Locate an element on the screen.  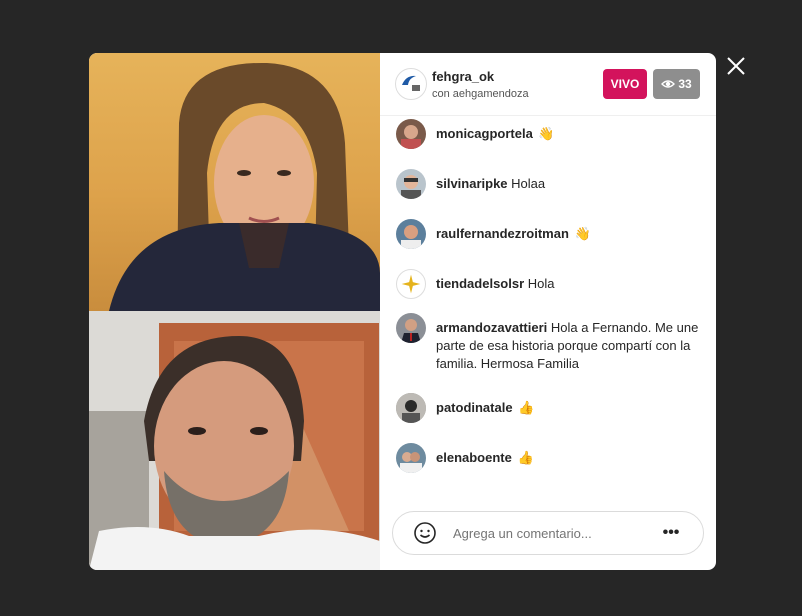
close-icon is located at coordinates (736, 66).